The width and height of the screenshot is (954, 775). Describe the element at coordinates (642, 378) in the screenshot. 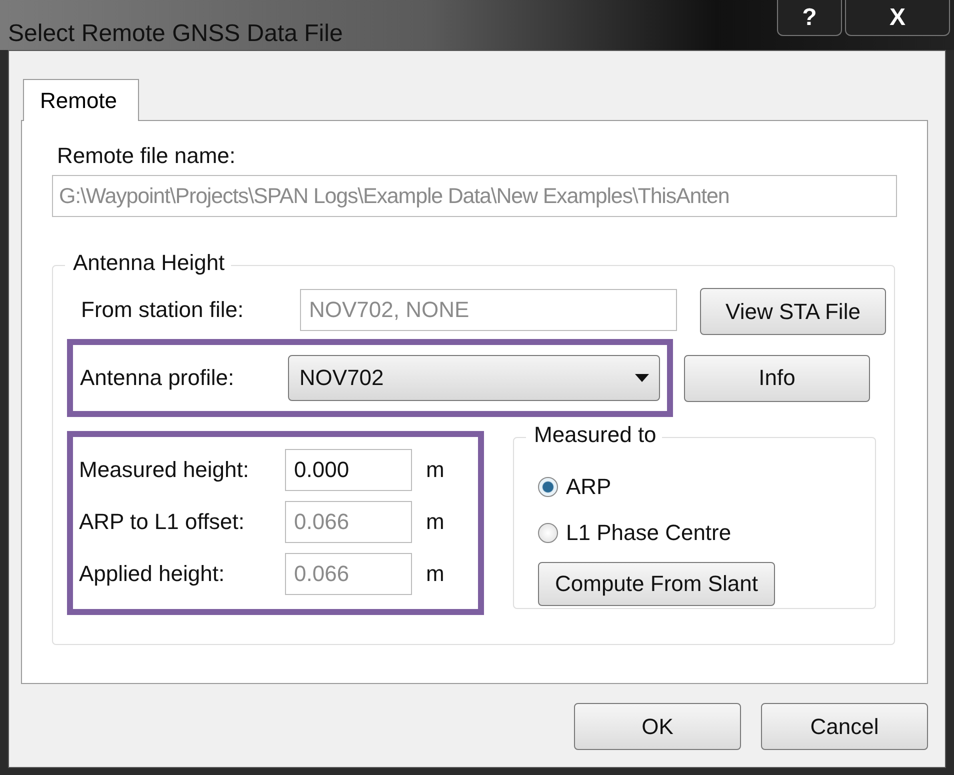

I see `caret-icon` at that location.